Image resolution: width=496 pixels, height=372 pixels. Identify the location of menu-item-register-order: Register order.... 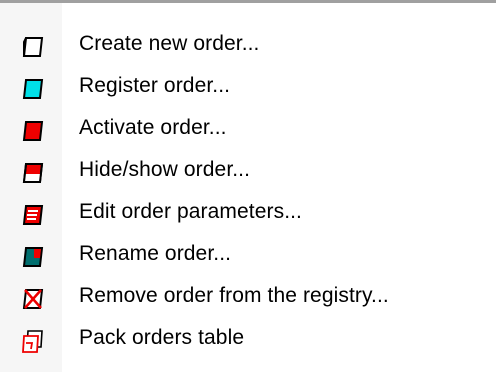
(248, 88).